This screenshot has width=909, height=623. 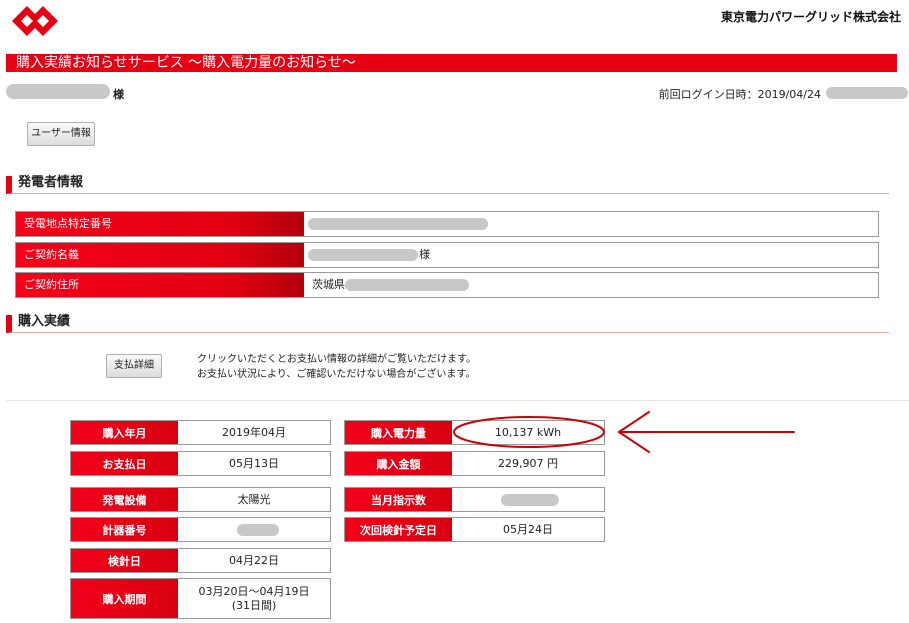 I want to click on cell-purchase-period: 購入期間 03月20日～04月19日 (31日間), so click(x=200, y=598).